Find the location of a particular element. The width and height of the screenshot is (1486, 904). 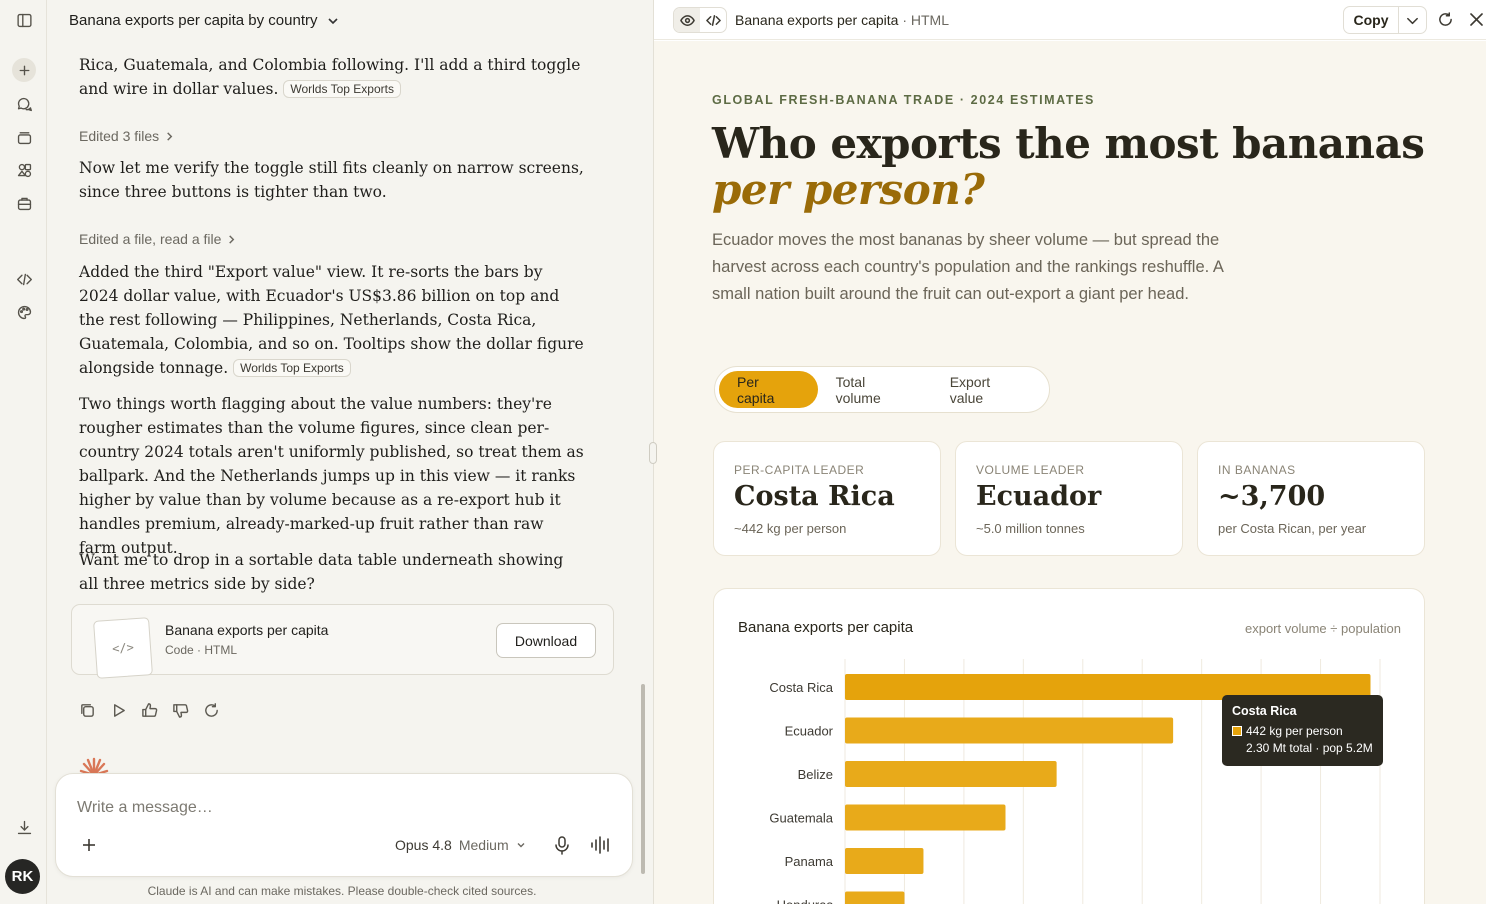

close-icon is located at coordinates (1476, 19).